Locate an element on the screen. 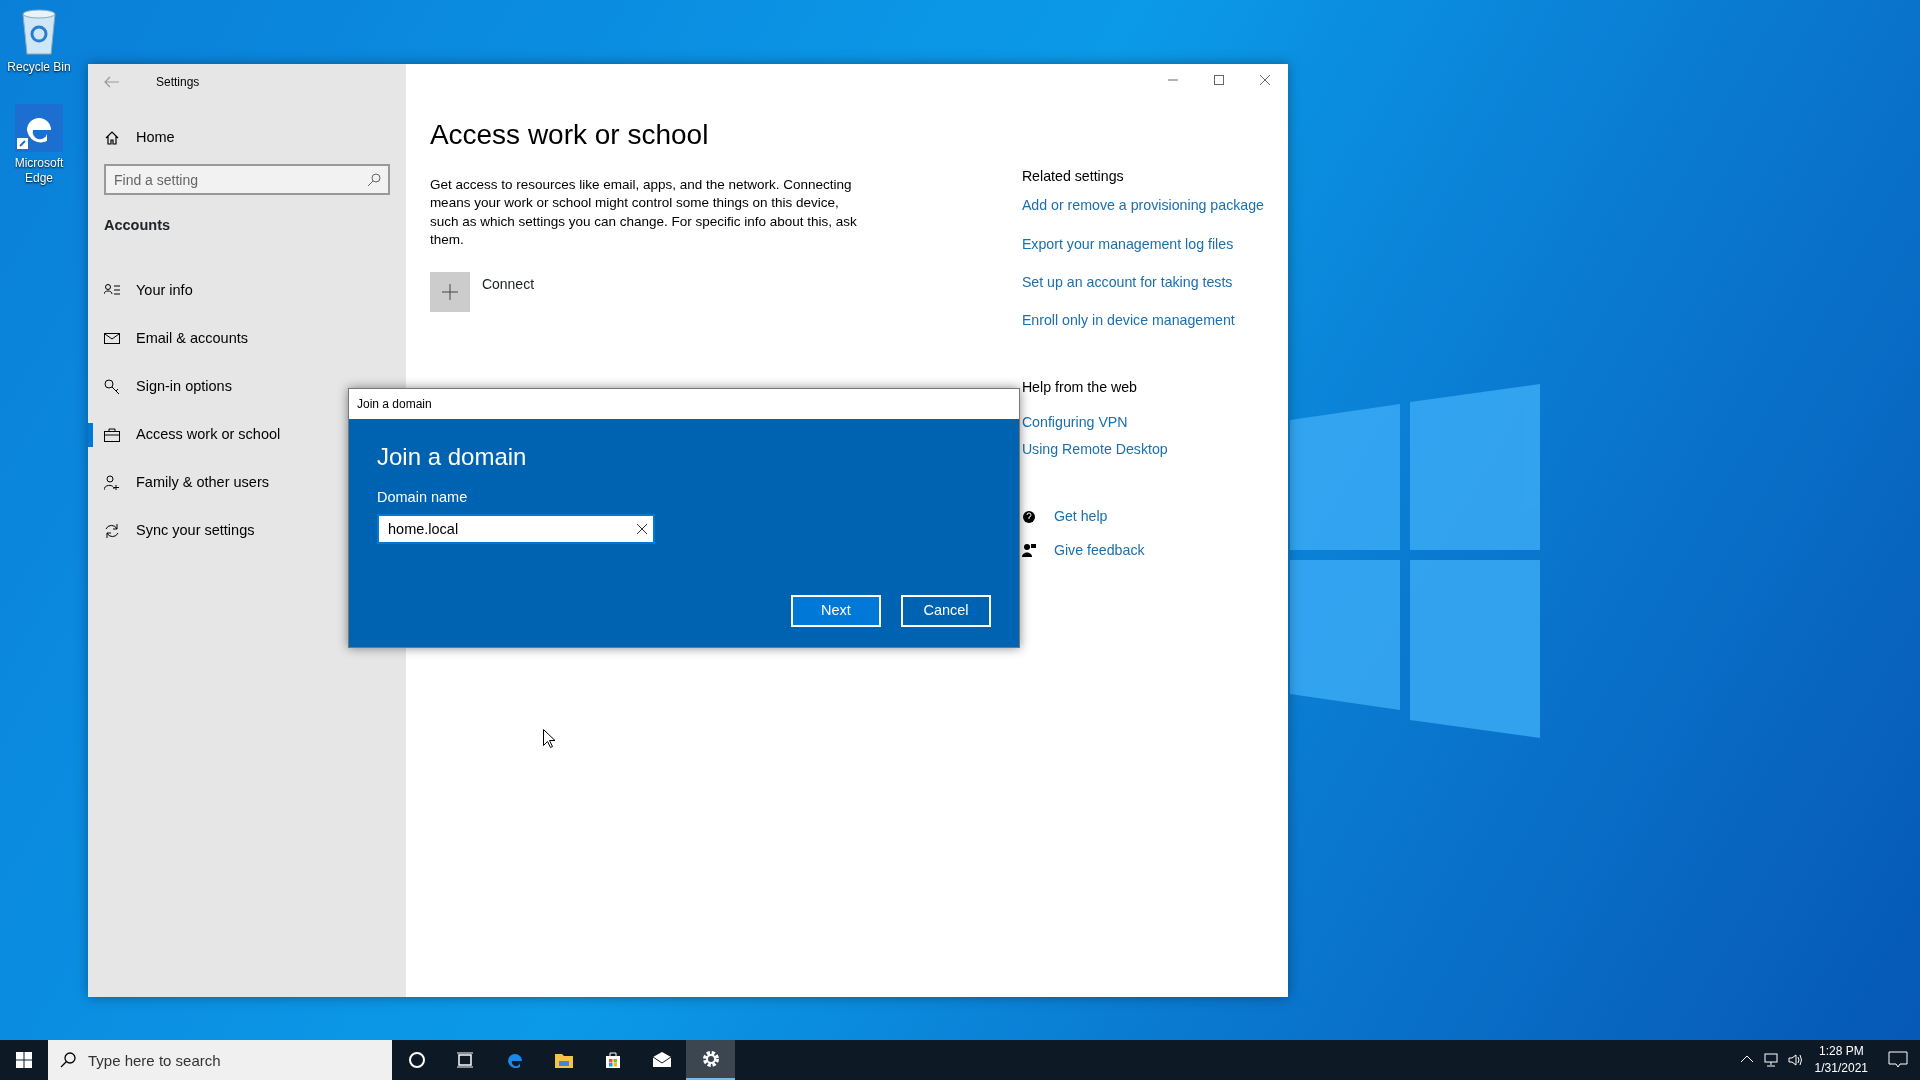 The height and width of the screenshot is (1080, 1920). connect-button is located at coordinates (449, 291).